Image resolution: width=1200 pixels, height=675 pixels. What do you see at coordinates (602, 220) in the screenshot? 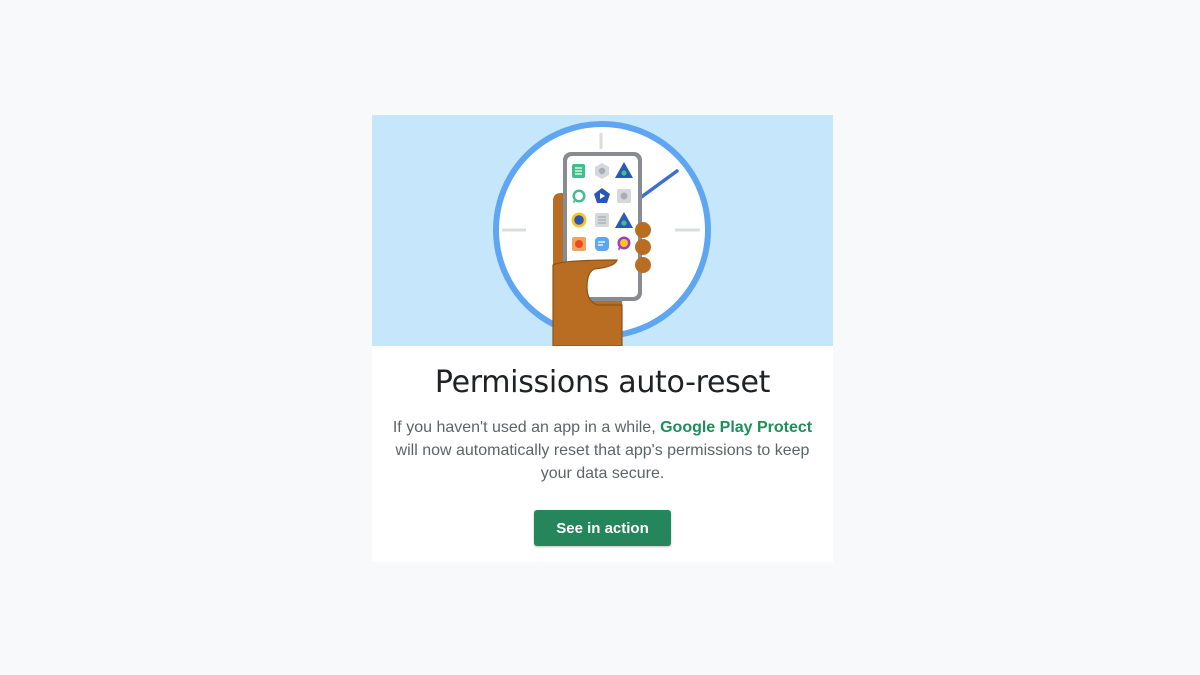
I see `list-icon` at bounding box center [602, 220].